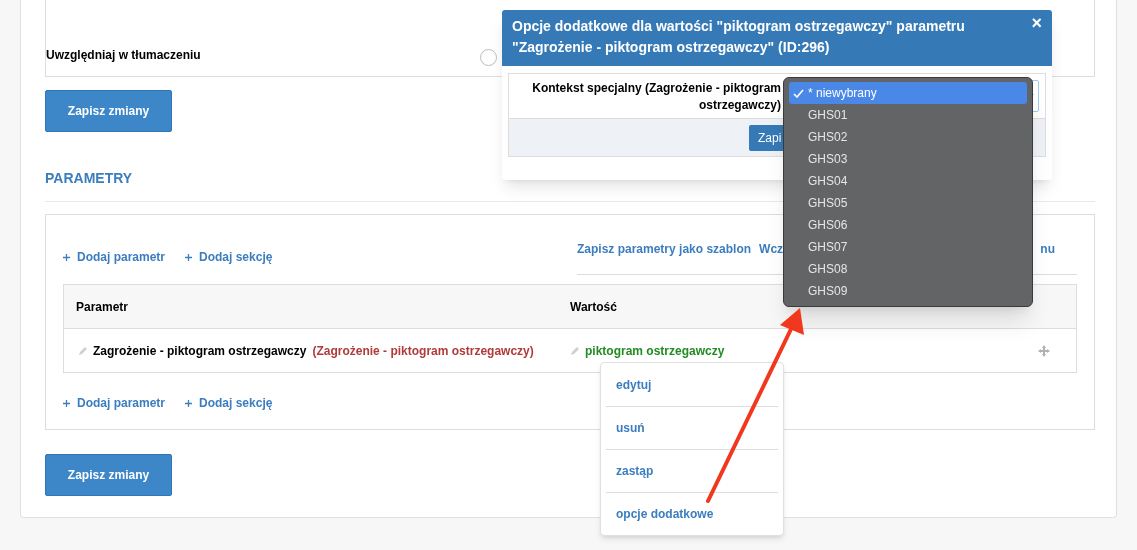  What do you see at coordinates (89, 178) in the screenshot?
I see `section-title: PARAMETRY` at bounding box center [89, 178].